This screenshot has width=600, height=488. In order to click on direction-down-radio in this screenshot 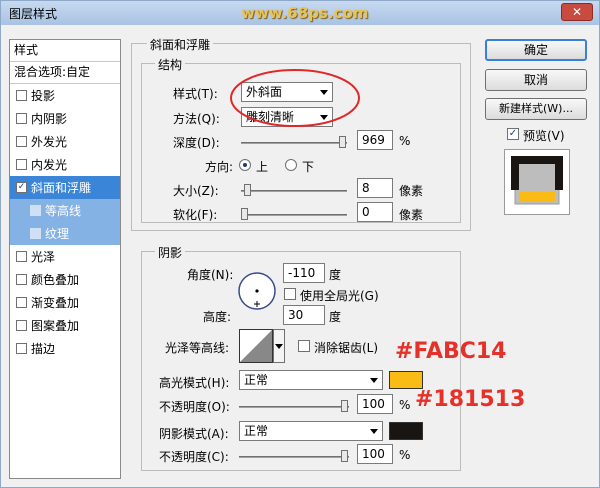, I will do `click(291, 165)`.